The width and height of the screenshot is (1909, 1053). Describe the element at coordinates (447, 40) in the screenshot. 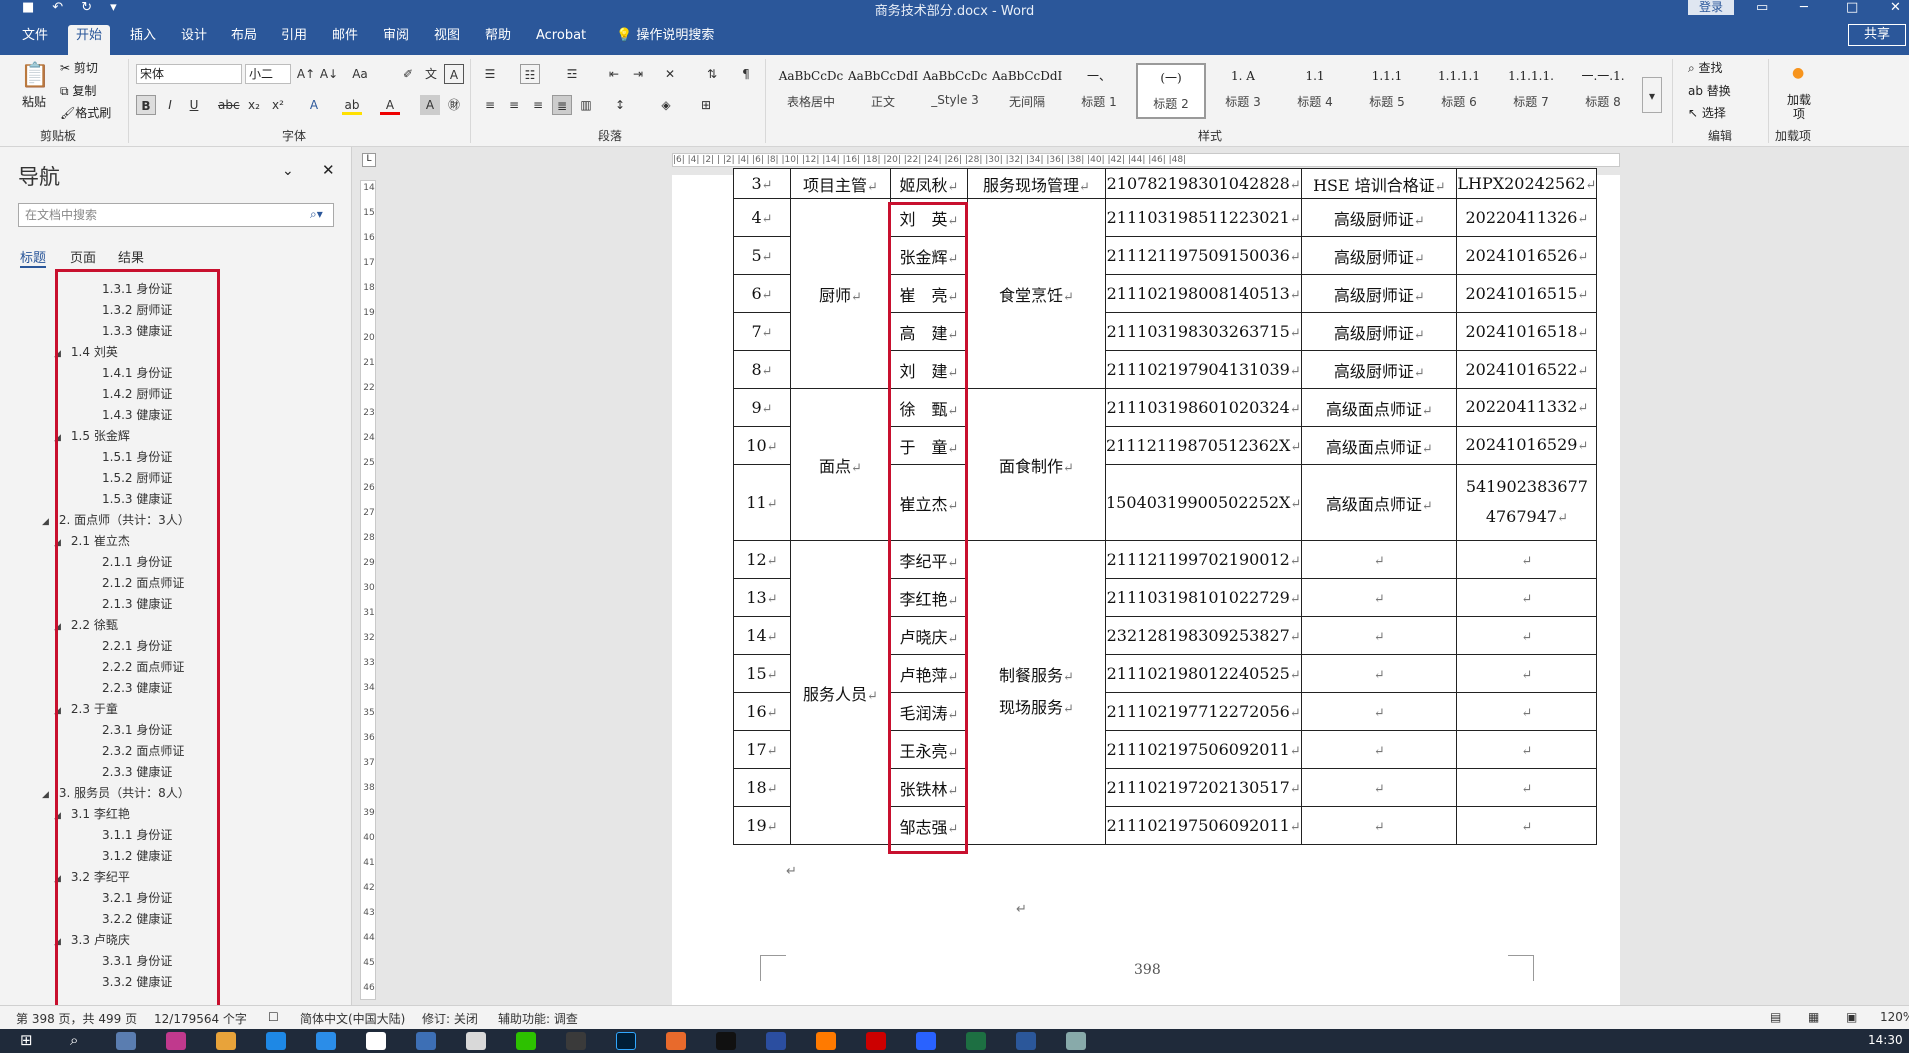

I see `tab-view: 视图` at that location.